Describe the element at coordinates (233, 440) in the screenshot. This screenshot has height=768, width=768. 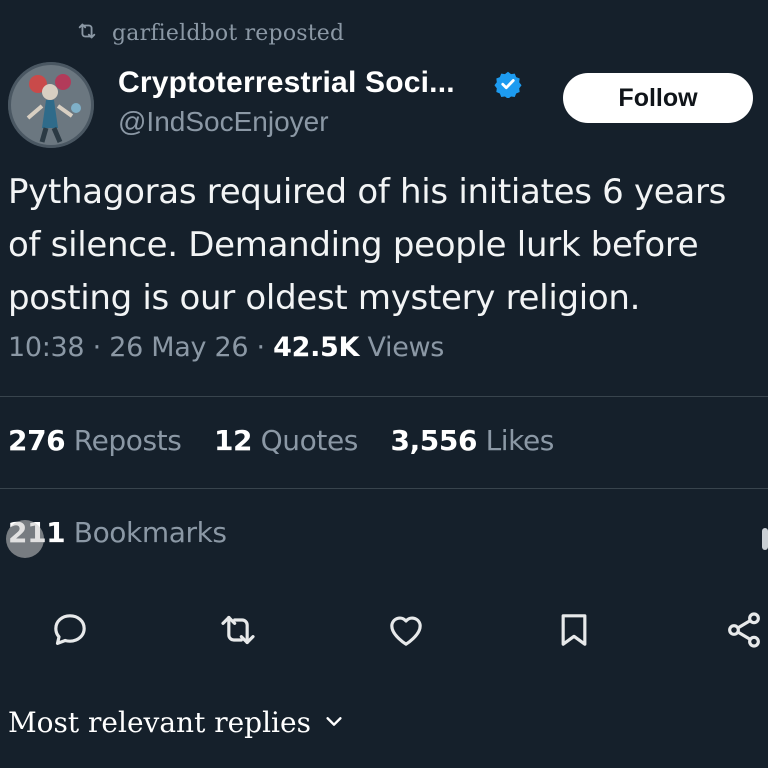
I see `quotes-count: 12` at that location.